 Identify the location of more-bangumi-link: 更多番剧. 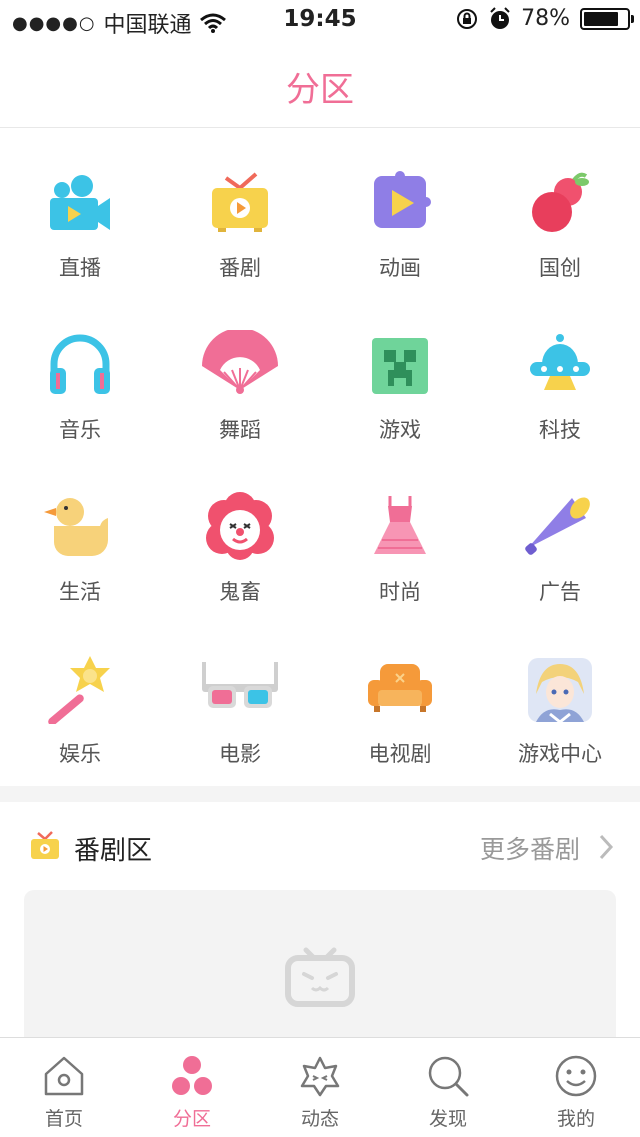
(530, 848).